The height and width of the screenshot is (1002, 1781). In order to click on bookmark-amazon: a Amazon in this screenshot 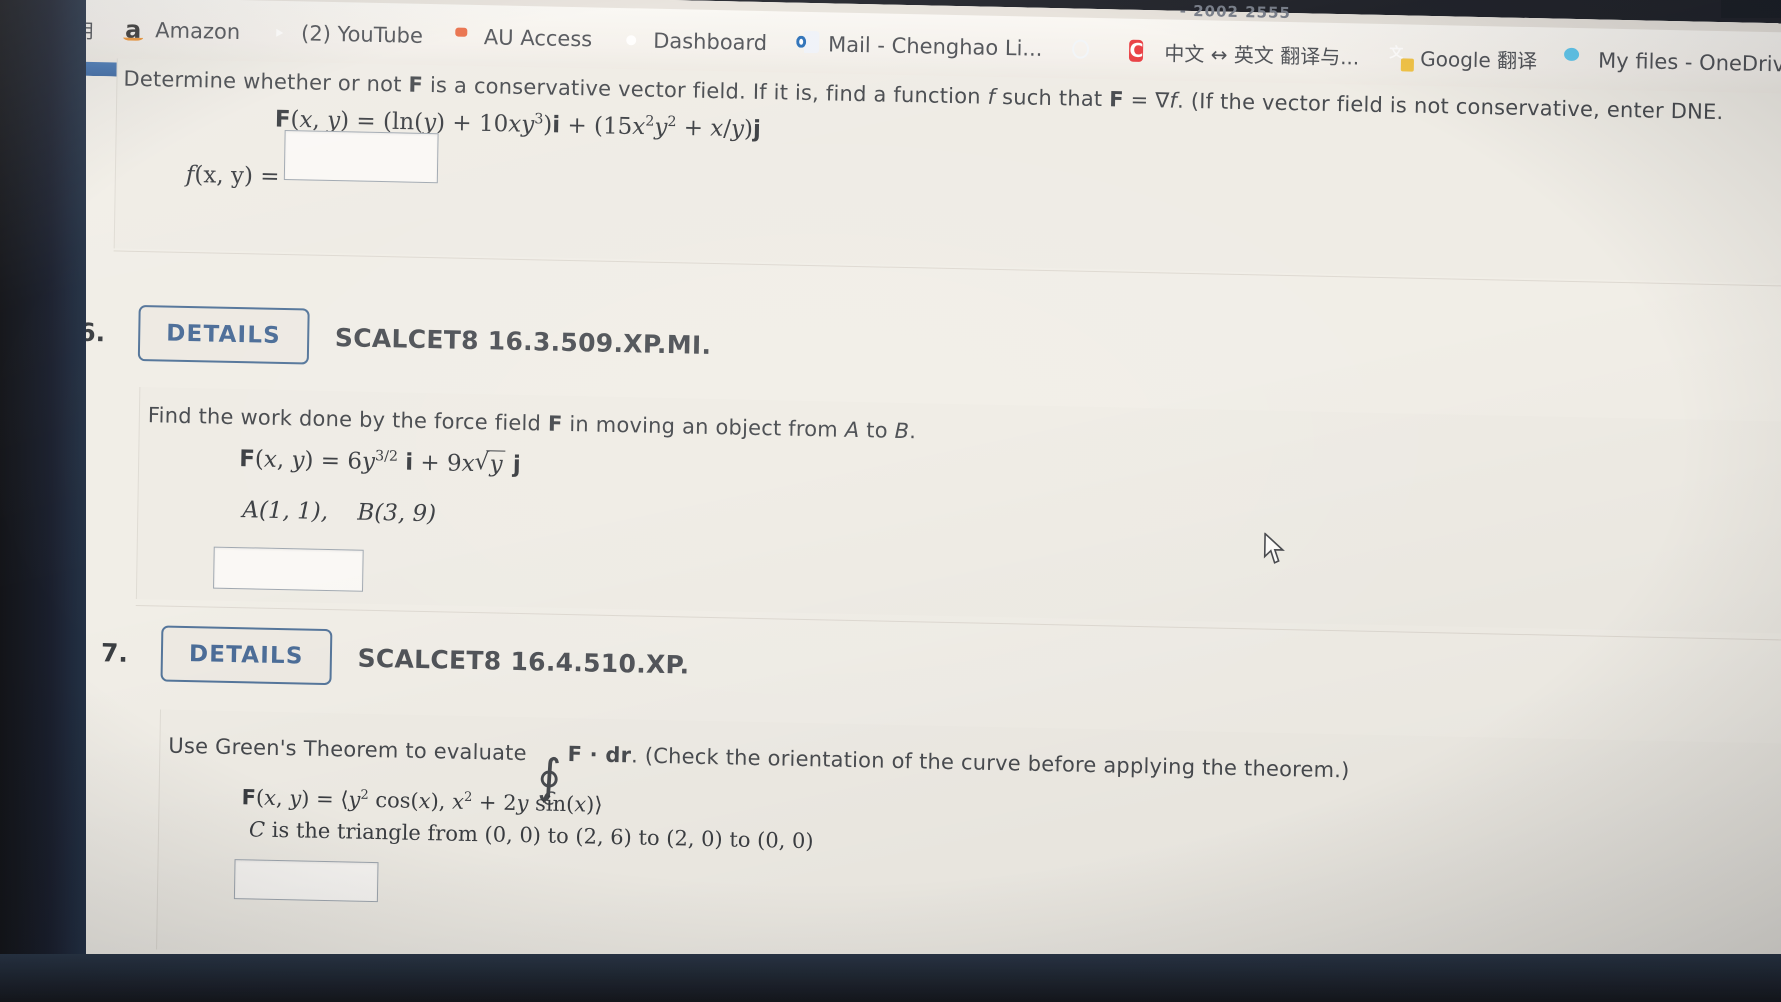, I will do `click(180, 30)`.